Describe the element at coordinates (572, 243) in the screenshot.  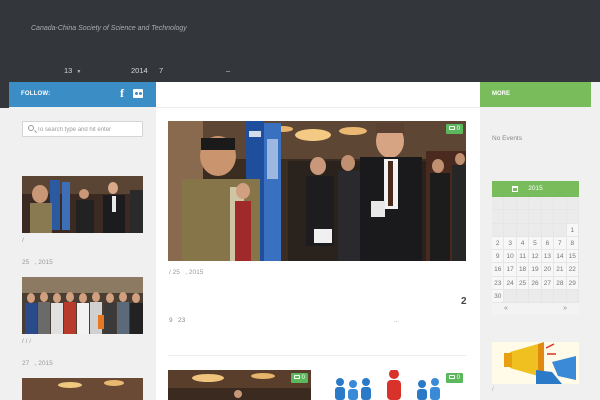
I see `calendar-day: 8` at that location.